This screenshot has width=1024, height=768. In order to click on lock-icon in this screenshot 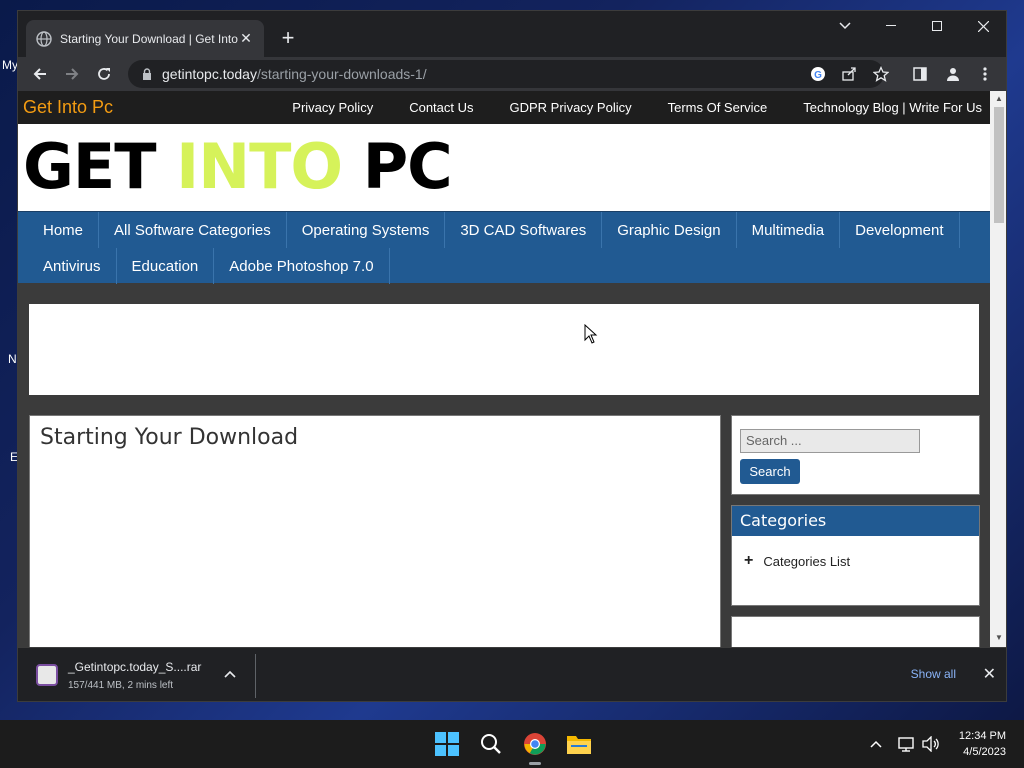, I will do `click(147, 74)`.